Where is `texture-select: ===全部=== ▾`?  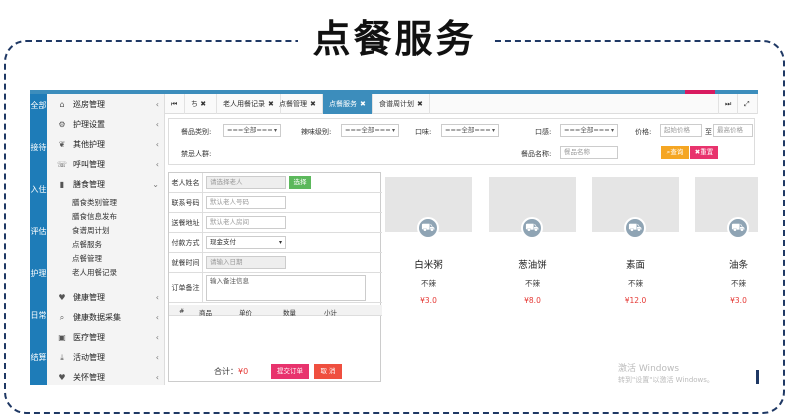 texture-select: ===全部=== ▾ is located at coordinates (589, 130).